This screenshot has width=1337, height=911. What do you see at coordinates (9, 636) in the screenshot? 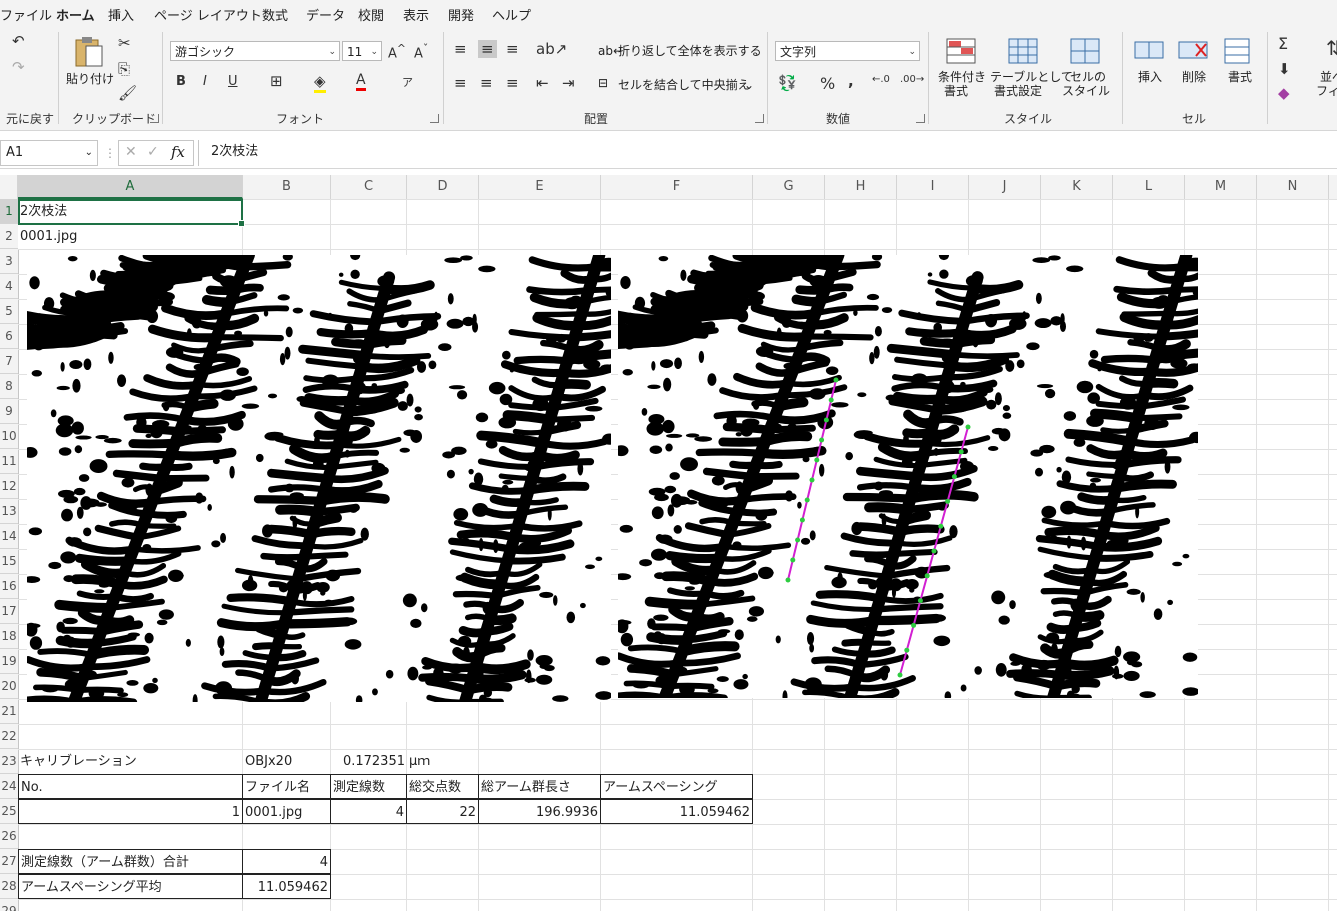
I see `row-header-18: 18` at bounding box center [9, 636].